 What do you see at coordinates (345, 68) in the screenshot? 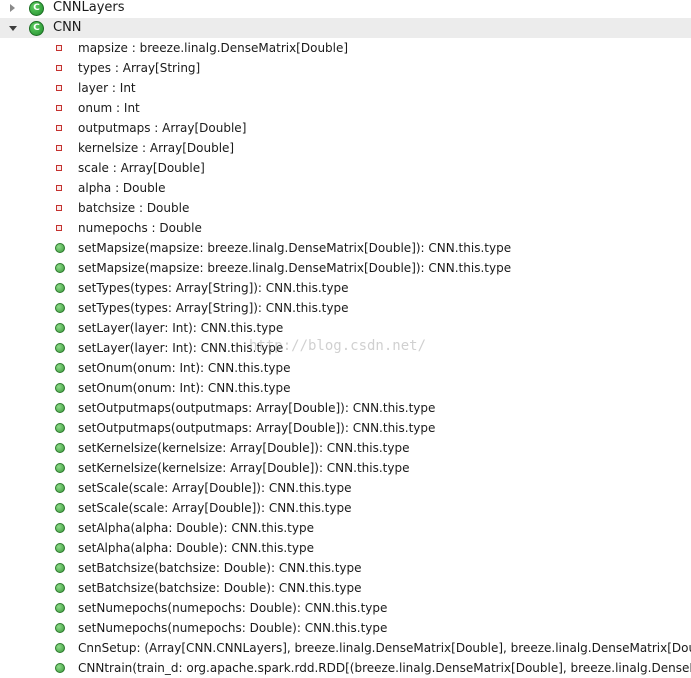
I see `tree-field-row: types : Array[String]` at bounding box center [345, 68].